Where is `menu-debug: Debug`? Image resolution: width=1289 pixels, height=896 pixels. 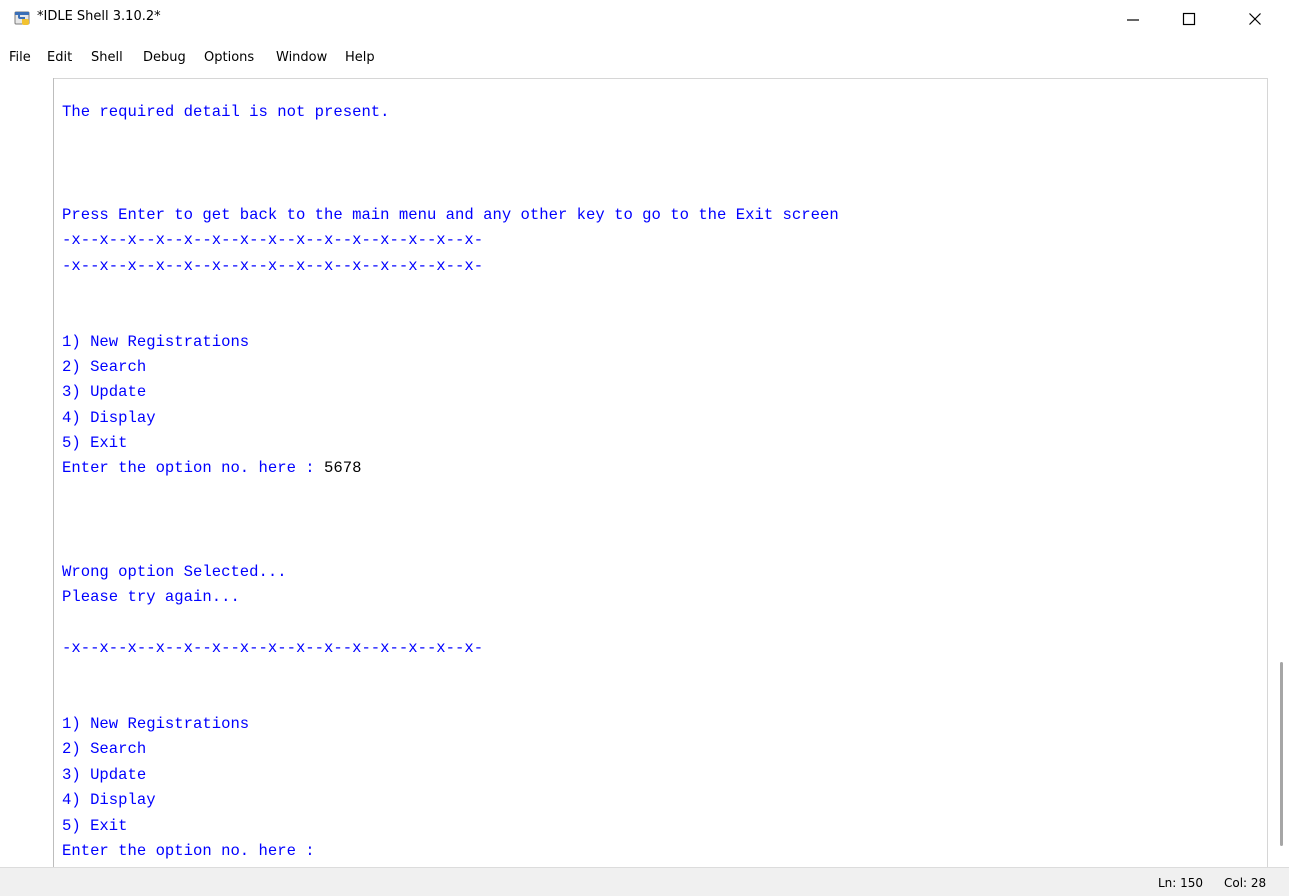 menu-debug: Debug is located at coordinates (164, 57).